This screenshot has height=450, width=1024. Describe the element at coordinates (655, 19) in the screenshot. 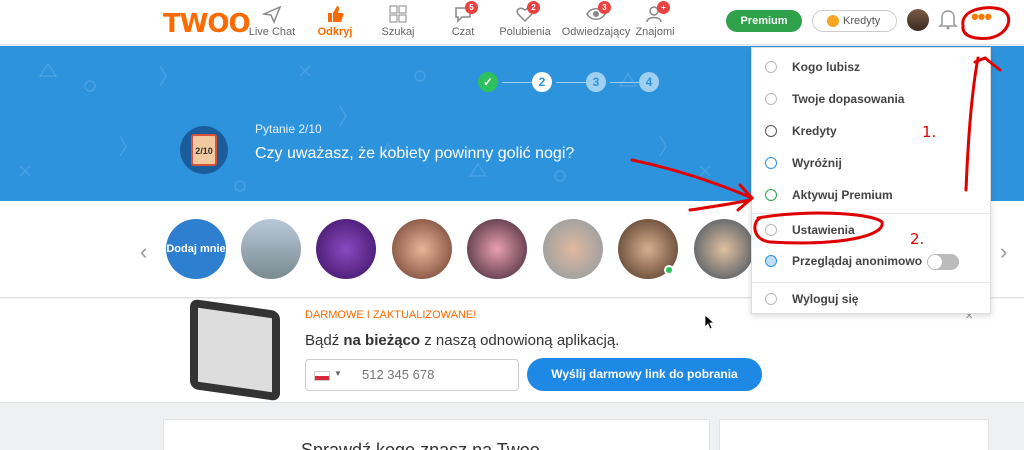

I see `nav-znajomi: + Znajomi` at that location.